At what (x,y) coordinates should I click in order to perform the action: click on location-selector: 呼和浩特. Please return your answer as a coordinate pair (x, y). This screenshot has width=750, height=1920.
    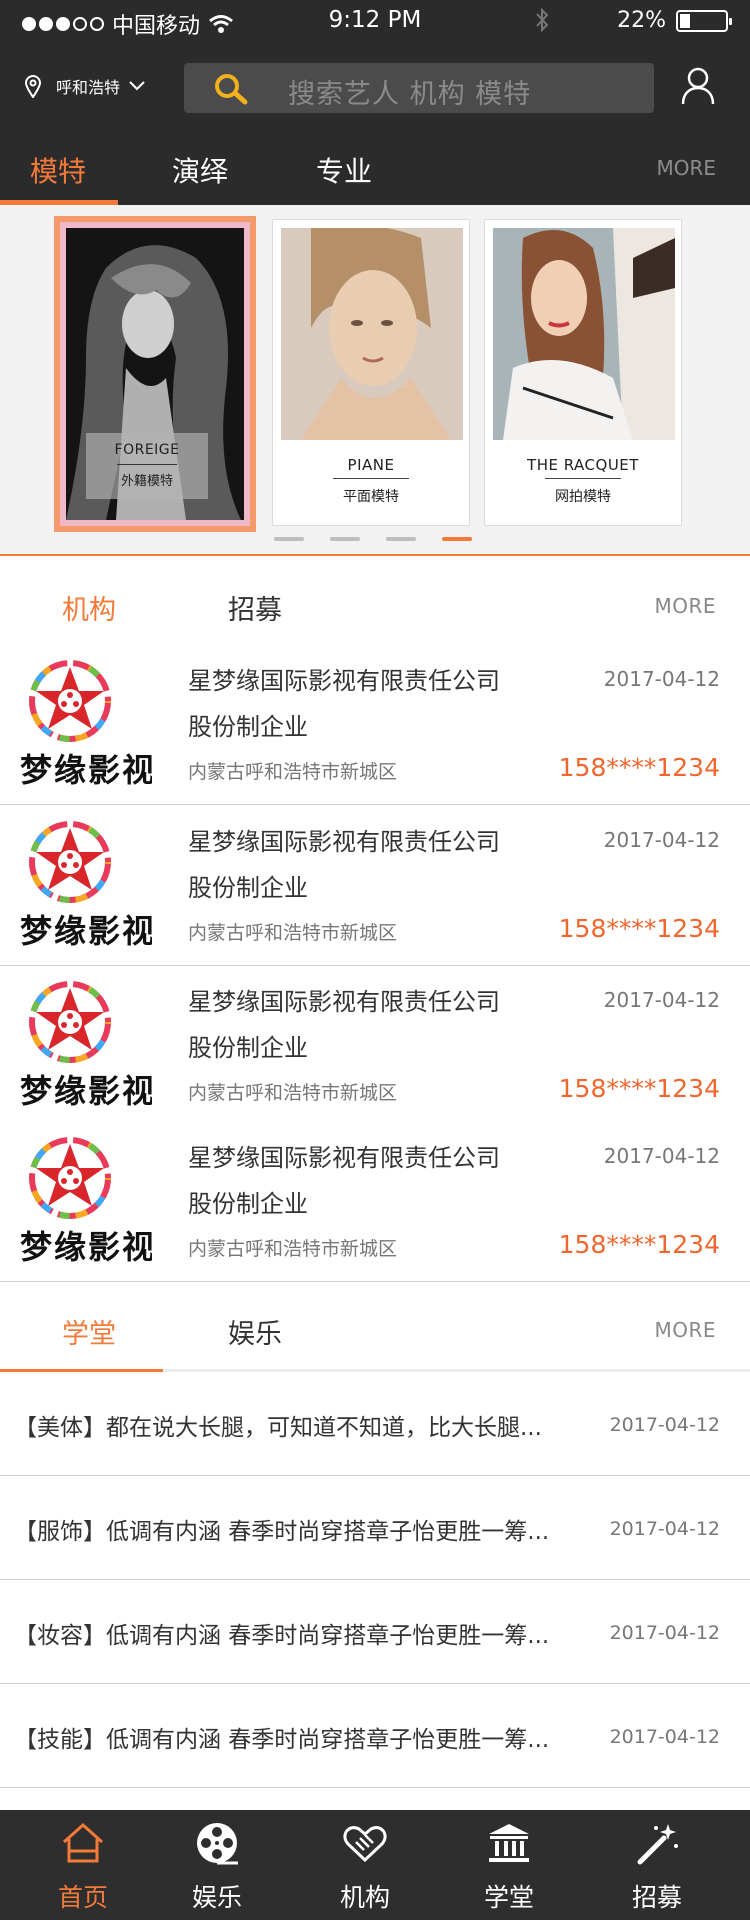
    Looking at the image, I should click on (85, 86).